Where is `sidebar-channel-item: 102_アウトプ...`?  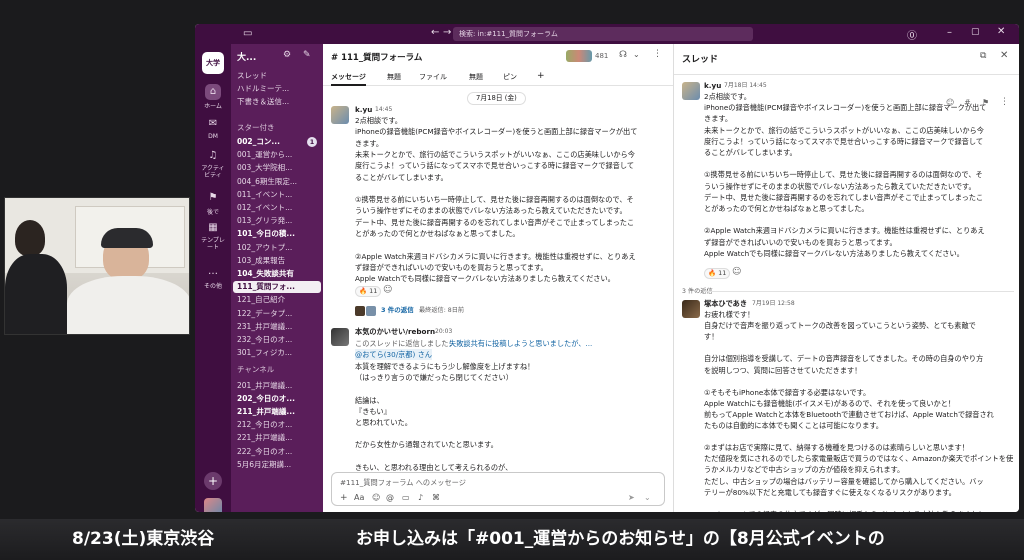 sidebar-channel-item: 102_アウトプ... is located at coordinates (279, 248).